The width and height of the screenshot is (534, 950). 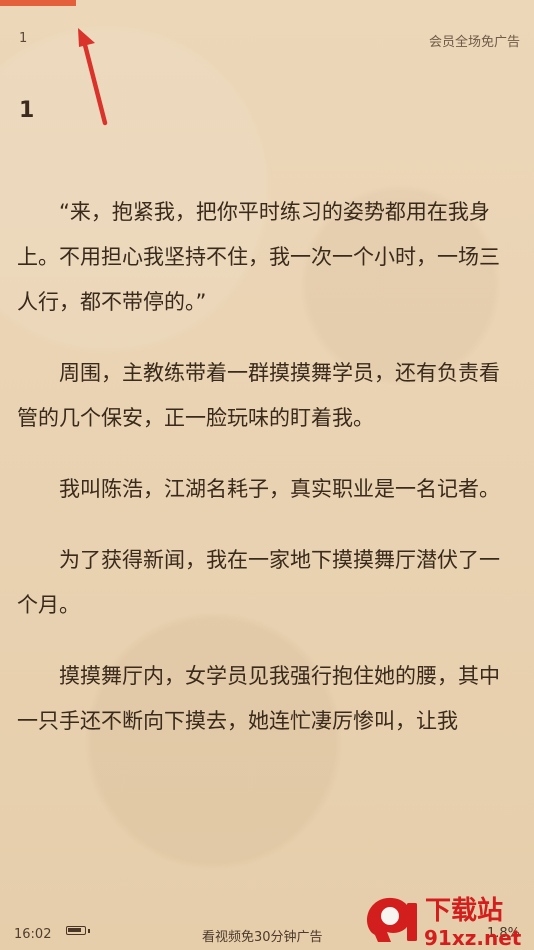 I want to click on clock-time: 16:02, so click(x=33, y=934).